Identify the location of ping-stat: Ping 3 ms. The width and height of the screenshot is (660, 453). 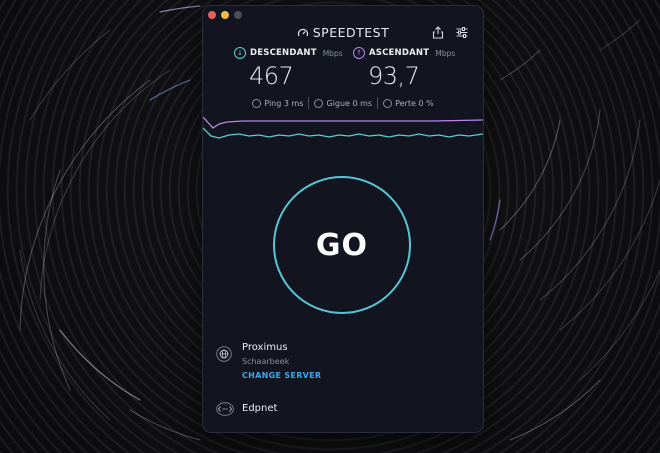
(277, 103).